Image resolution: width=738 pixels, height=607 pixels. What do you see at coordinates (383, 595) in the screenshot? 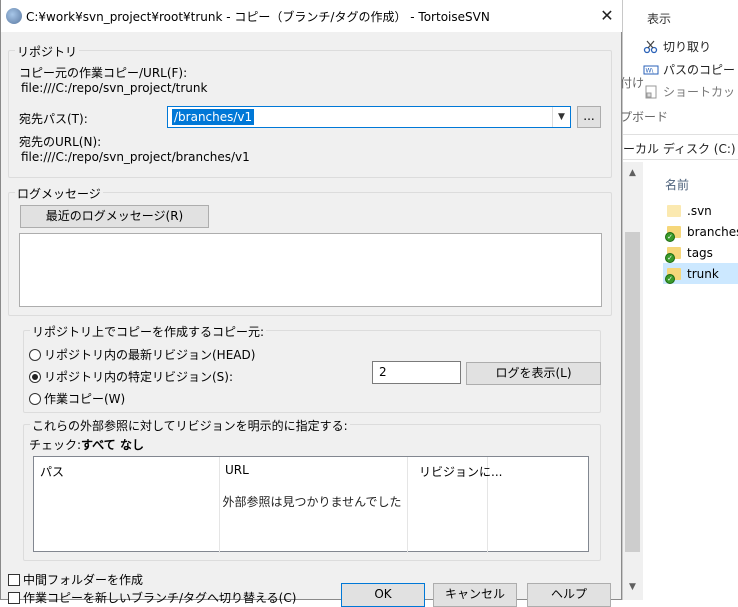
I see `ok-button: OK` at bounding box center [383, 595].